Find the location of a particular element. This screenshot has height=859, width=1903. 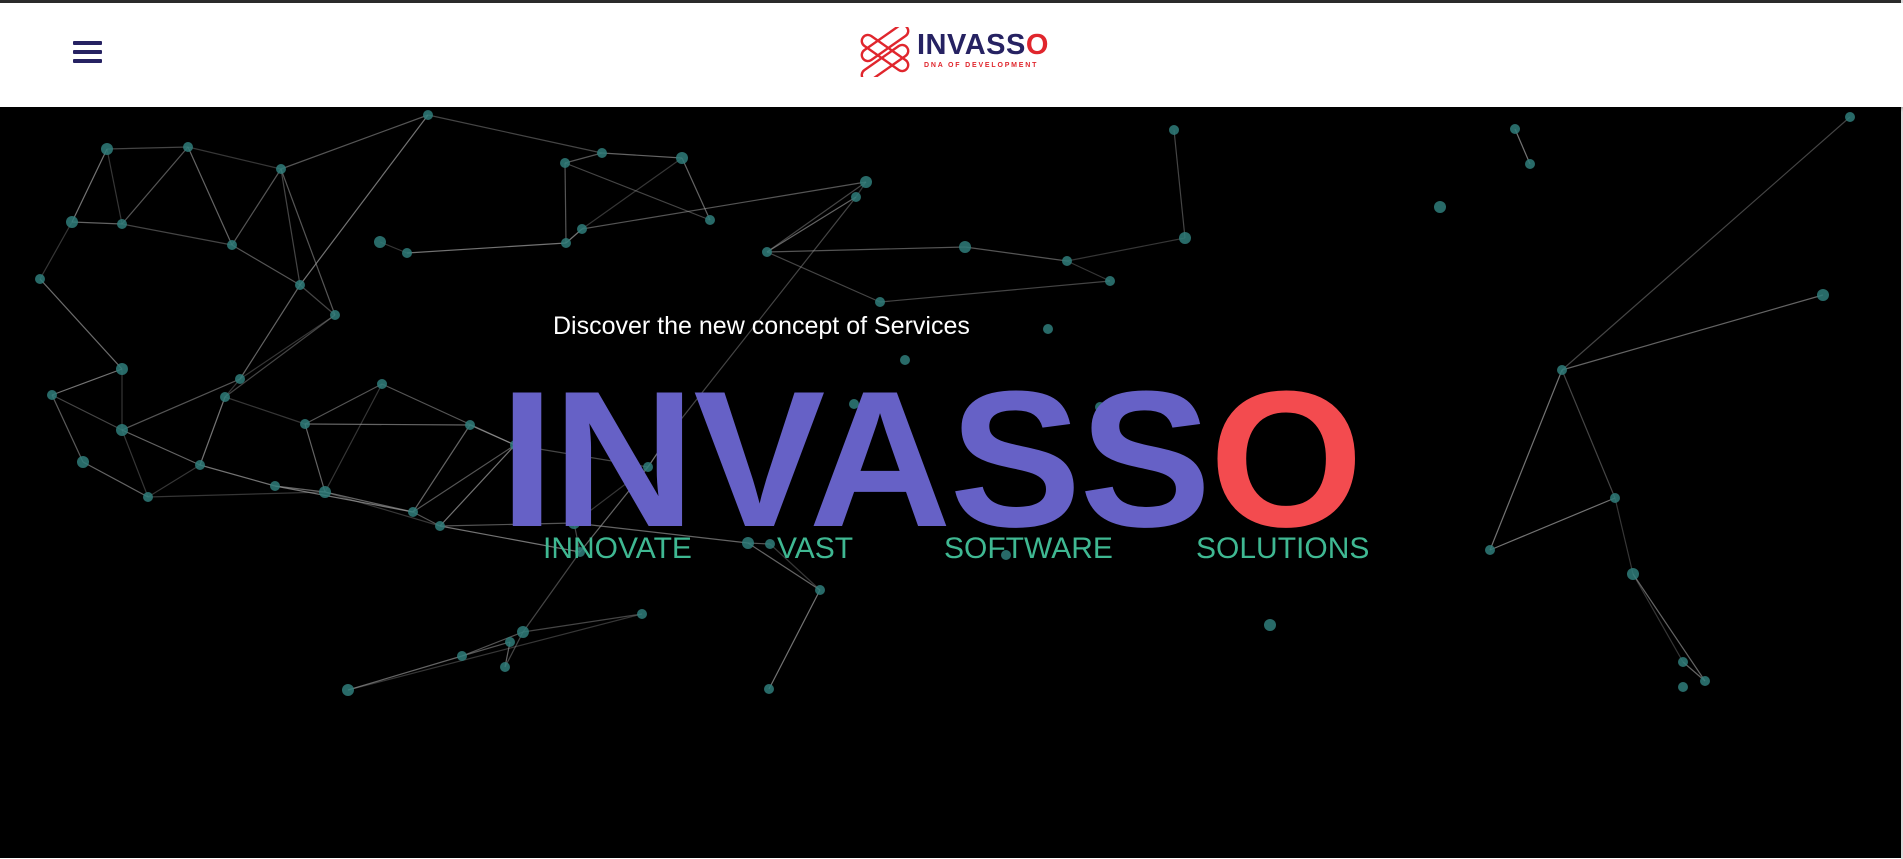

hero-brand-title: INVASSO is located at coordinates (932, 460).